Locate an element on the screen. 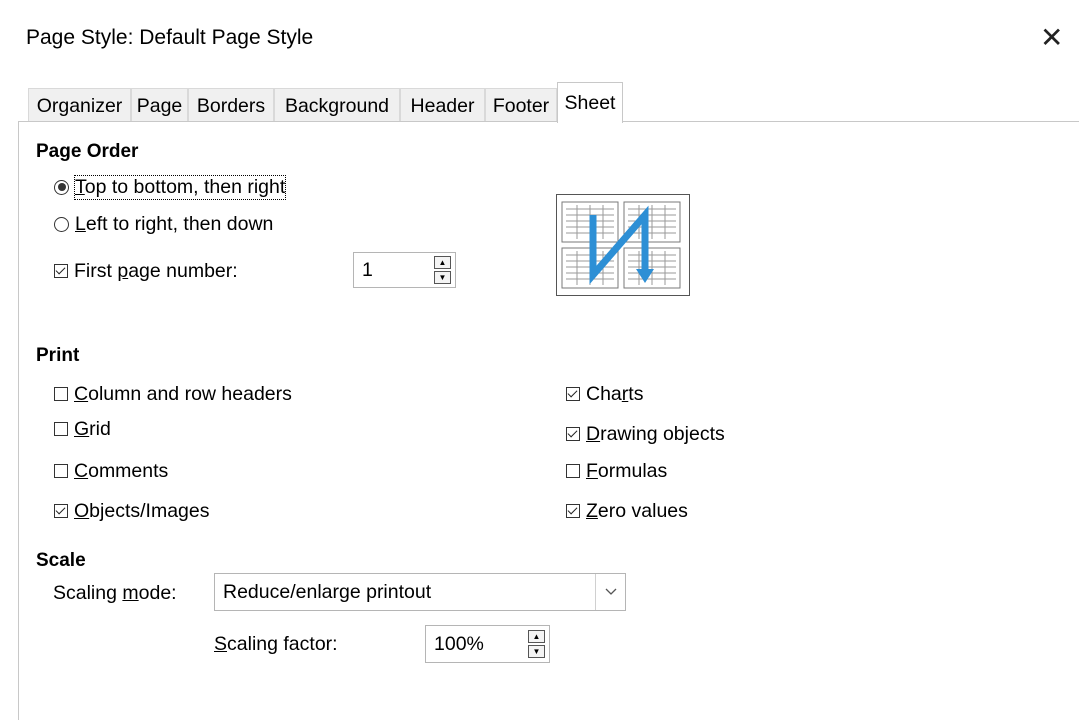  print-heading: Print is located at coordinates (58, 355).